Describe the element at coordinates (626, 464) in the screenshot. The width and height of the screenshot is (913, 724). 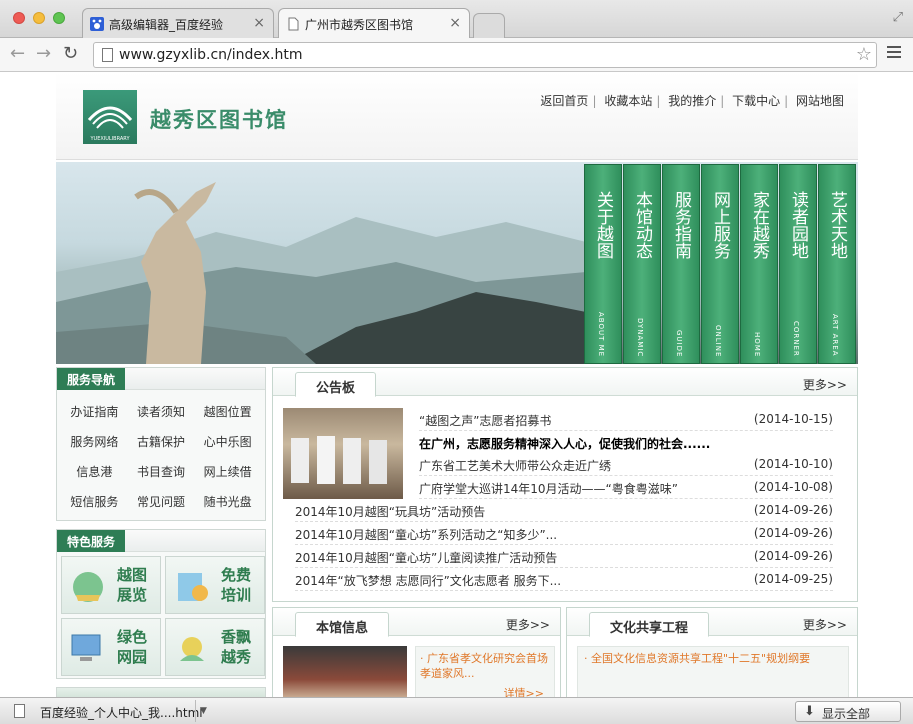
I see `notice-item: 广东省工艺美术大师带公众走近广绣 (2014-10-10)` at that location.